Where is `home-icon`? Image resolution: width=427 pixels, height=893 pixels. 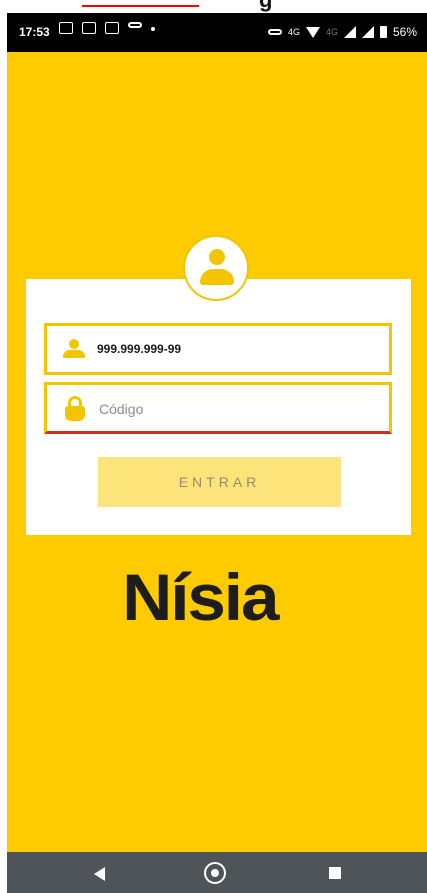
home-icon is located at coordinates (215, 873).